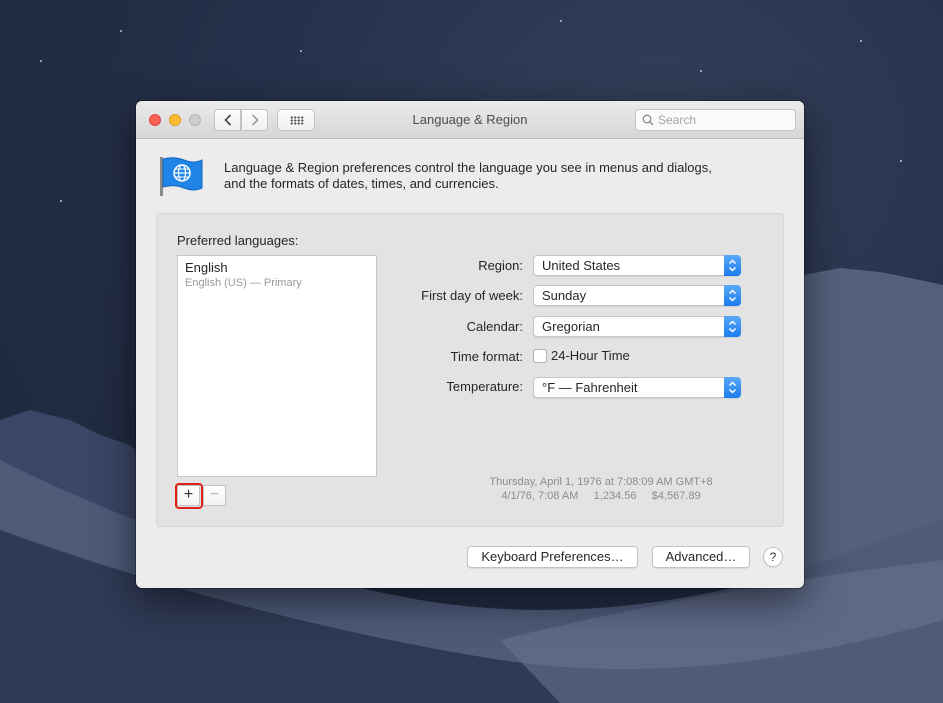 Image resolution: width=943 pixels, height=703 pixels. I want to click on help-button: ?, so click(773, 557).